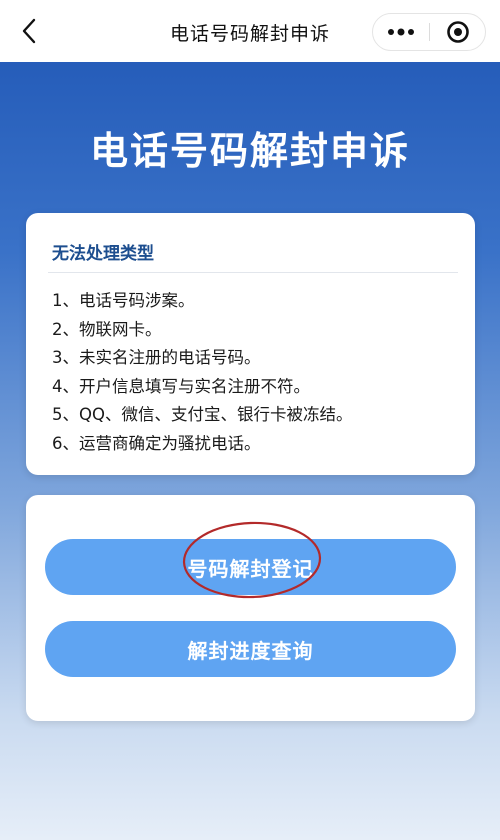  I want to click on list-item: 6、运营商确定为骚扰电话。, so click(156, 443).